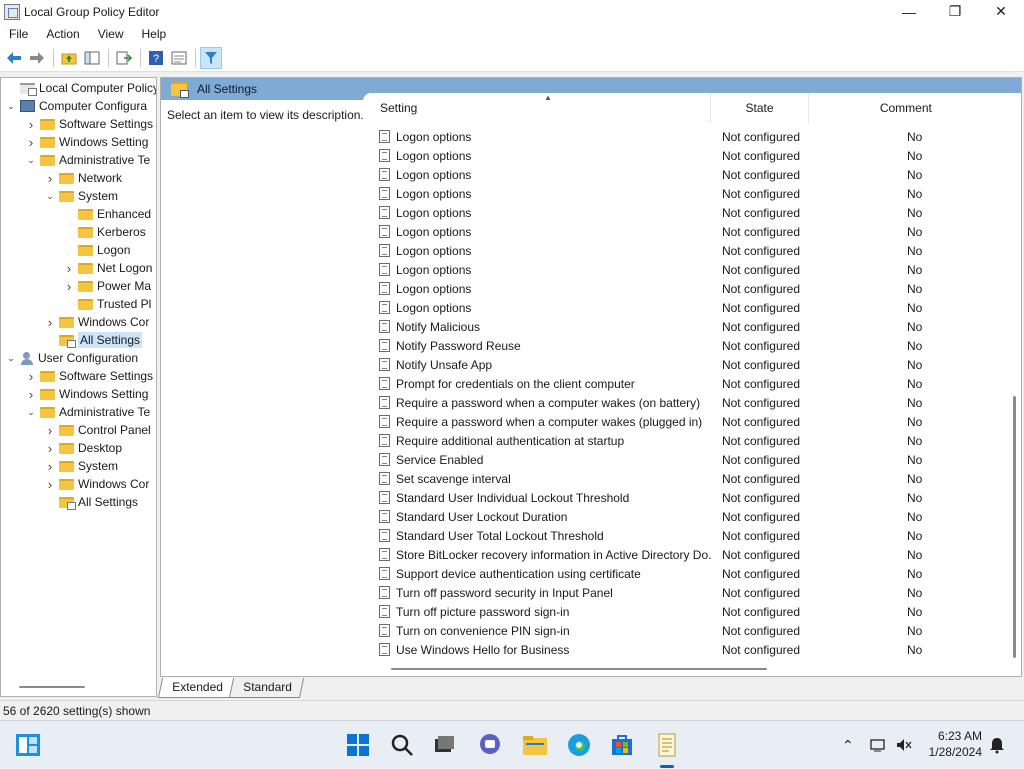 Image resolution: width=1024 pixels, height=769 pixels. What do you see at coordinates (62, 34) in the screenshot?
I see `menu-action: Action` at bounding box center [62, 34].